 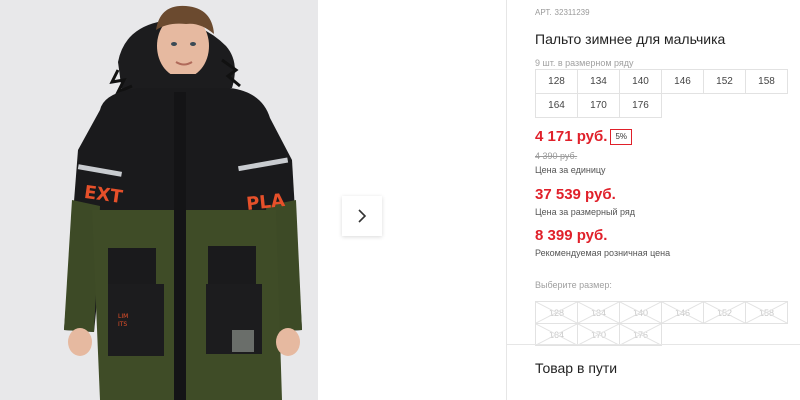 What do you see at coordinates (683, 313) in the screenshot?
I see `size-option-disabled: 146` at bounding box center [683, 313].